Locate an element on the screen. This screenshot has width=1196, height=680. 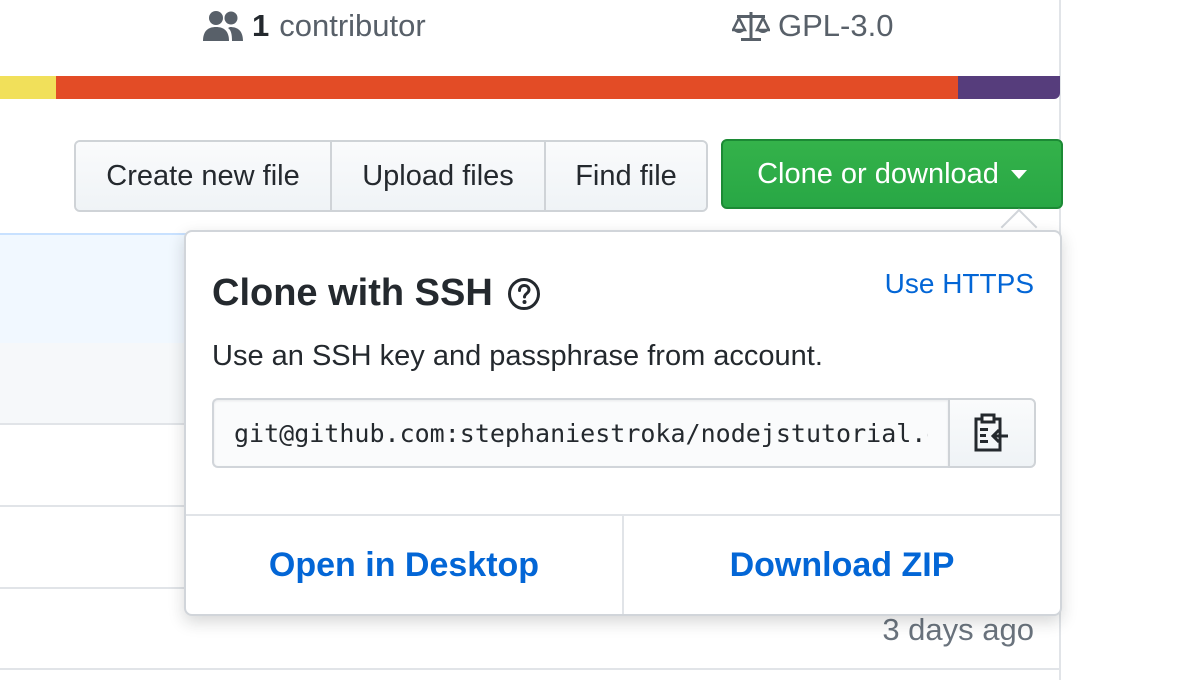
contributors-label: contributor is located at coordinates (352, 25).